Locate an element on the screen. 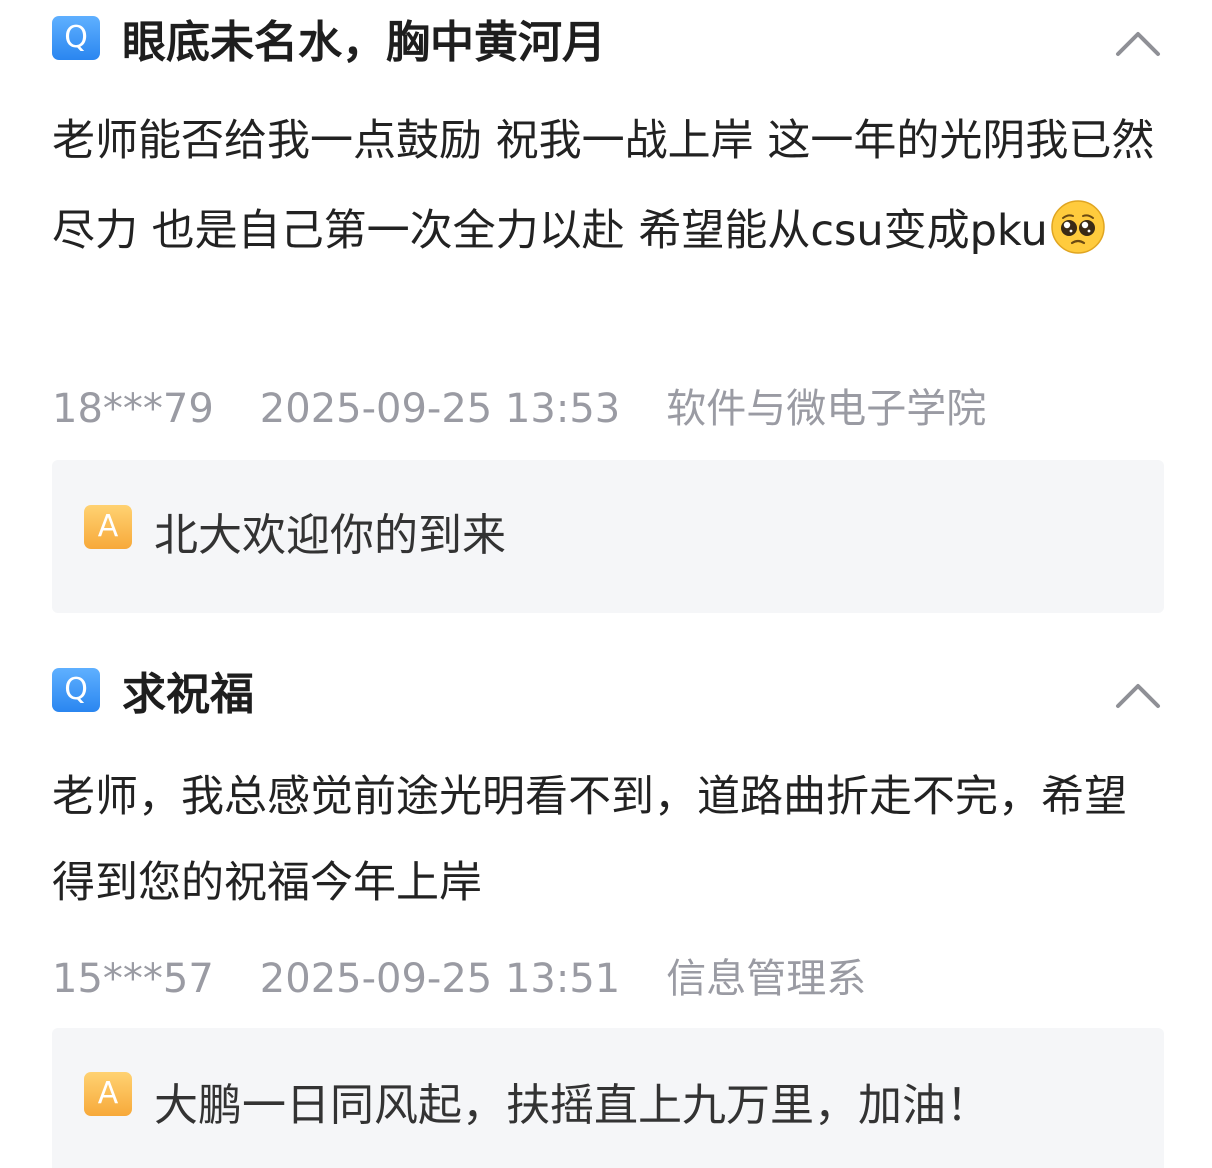 The height and width of the screenshot is (1168, 1212). question-text: 老师，我总感觉前途光明看不到，道路曲折走不完，希望得到您的祝福今年上岸 is located at coordinates (589, 840).